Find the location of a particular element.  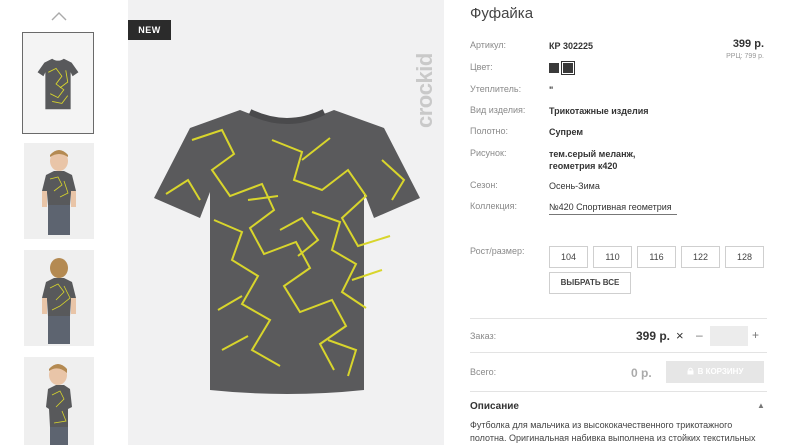

size-label: Рост/размер: is located at coordinates (497, 251).